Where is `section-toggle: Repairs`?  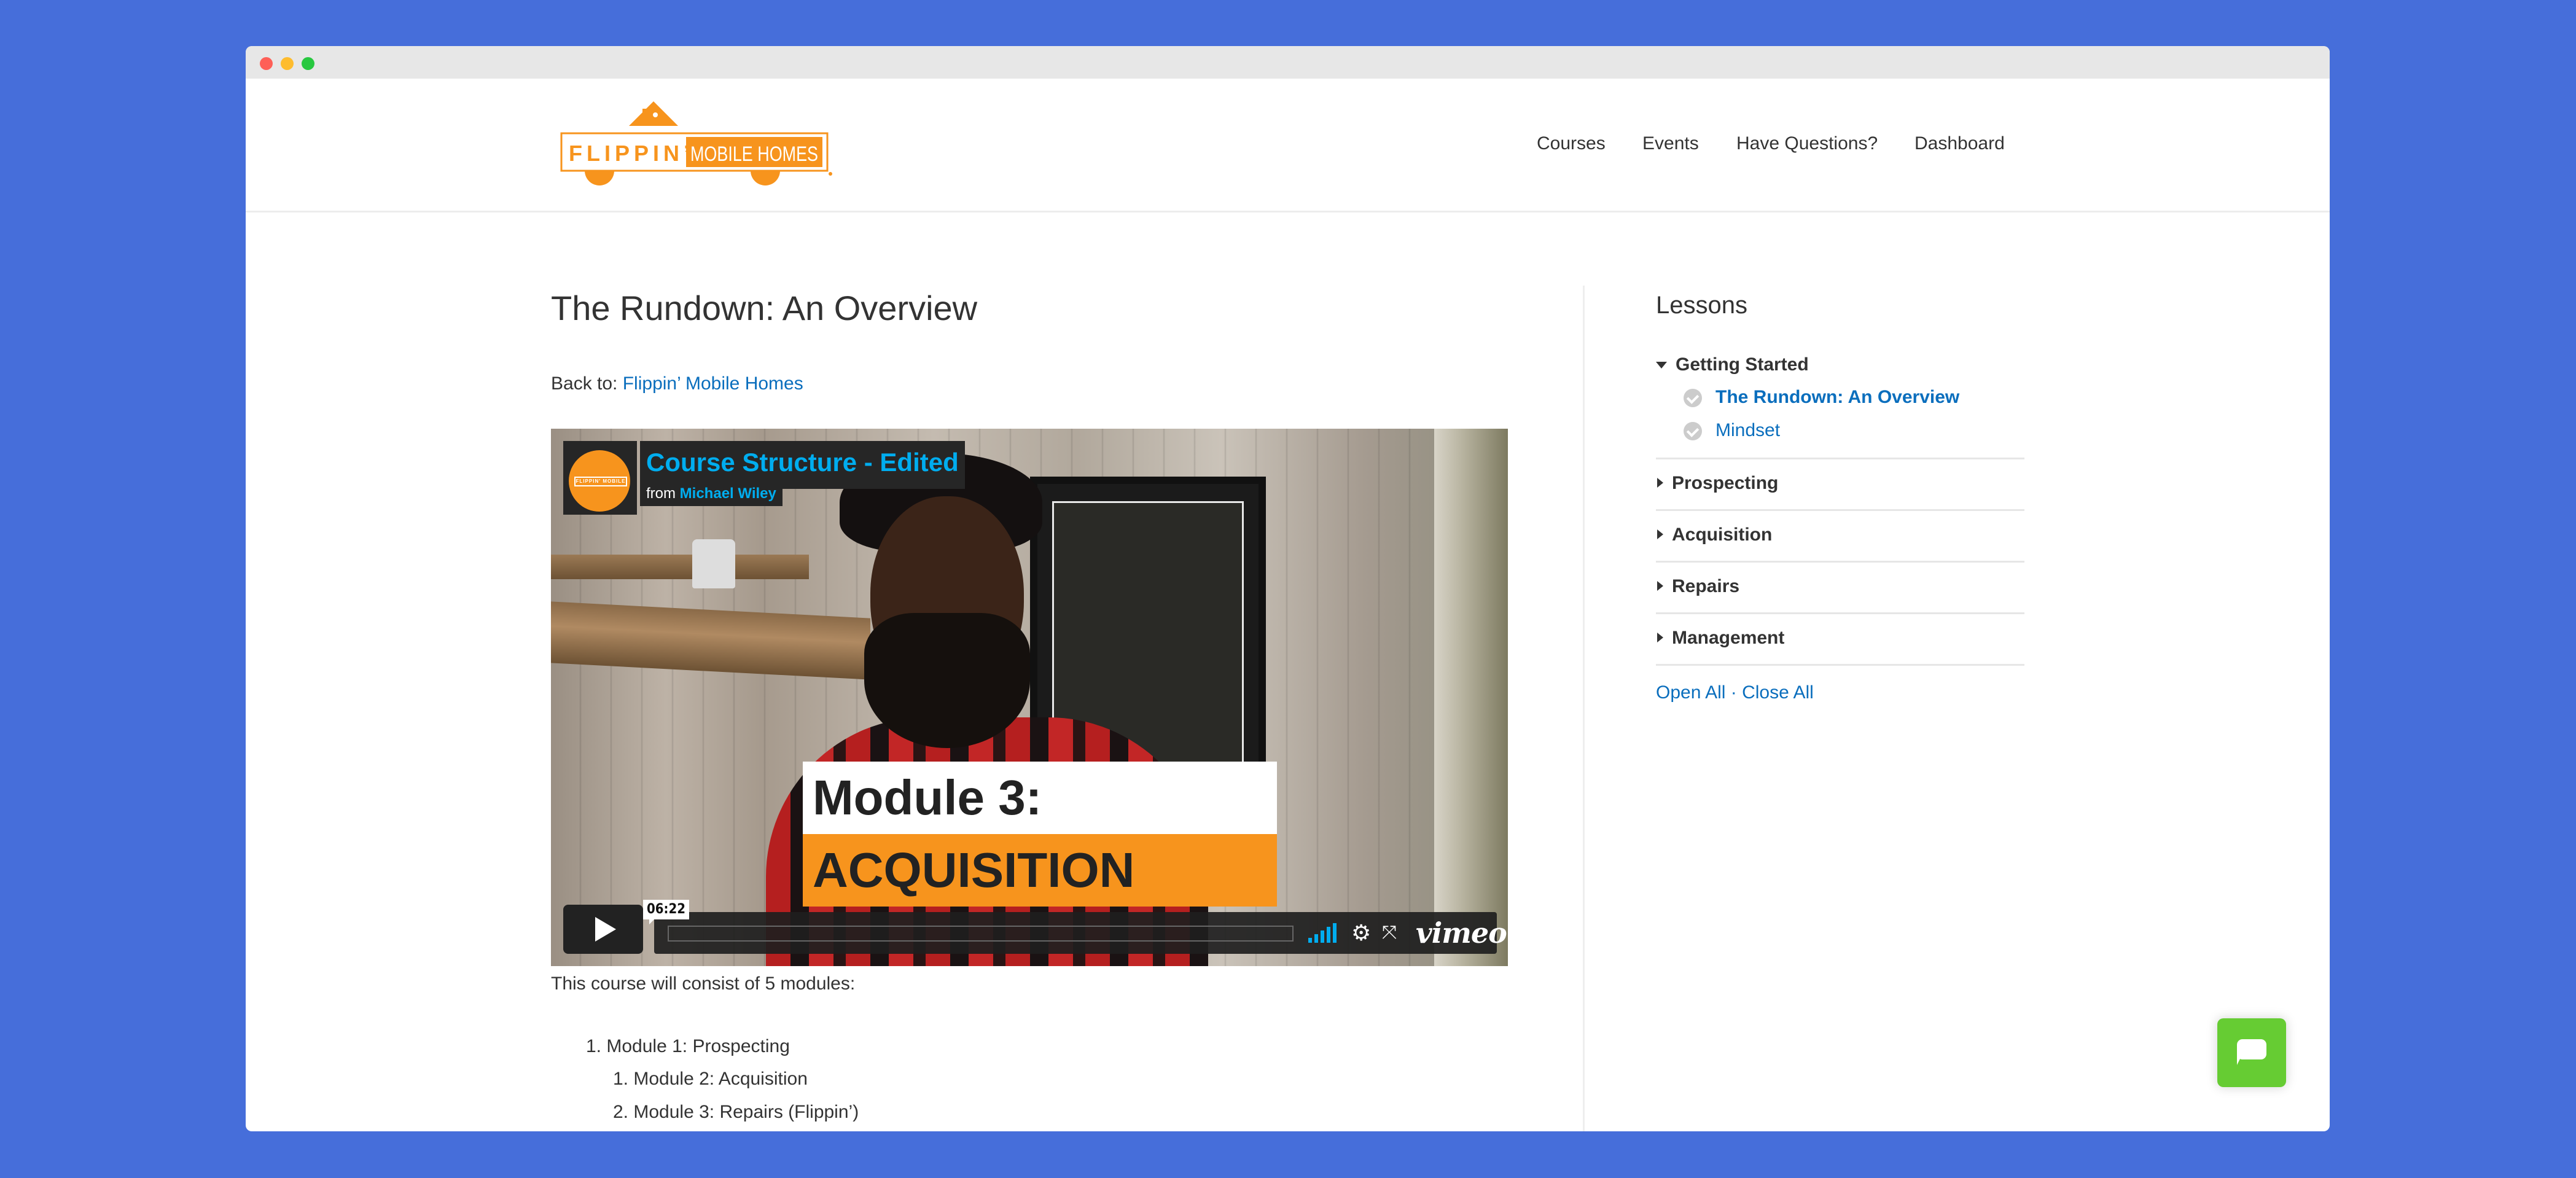
section-toggle: Repairs is located at coordinates (1697, 586).